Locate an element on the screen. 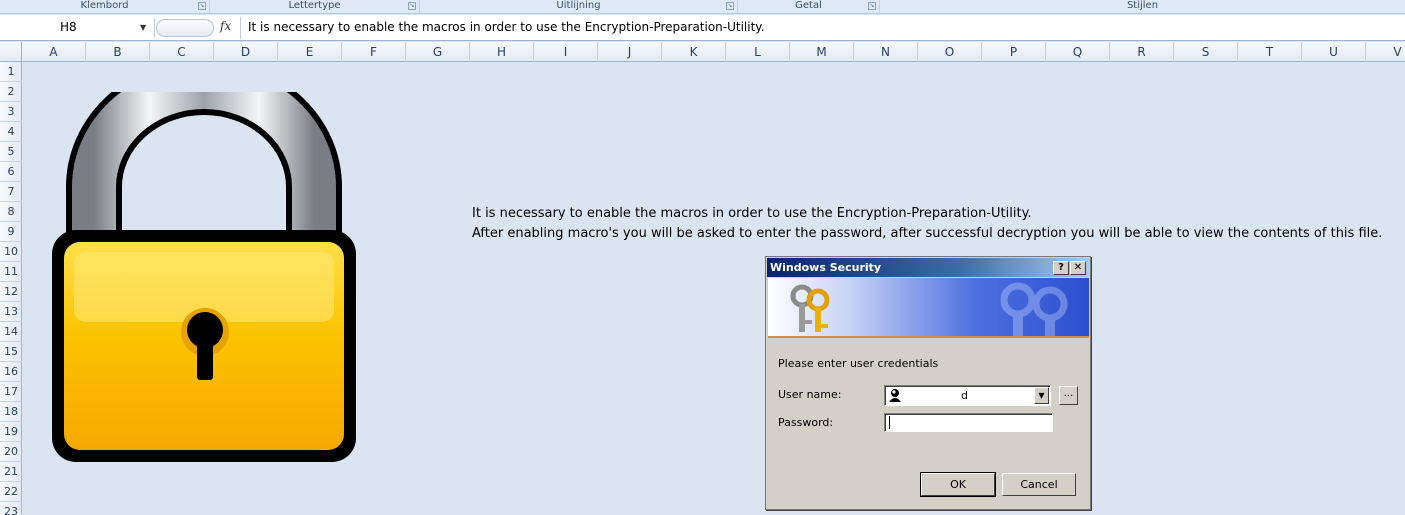 The width and height of the screenshot is (1405, 515). row-header-12: 12 is located at coordinates (11, 292).